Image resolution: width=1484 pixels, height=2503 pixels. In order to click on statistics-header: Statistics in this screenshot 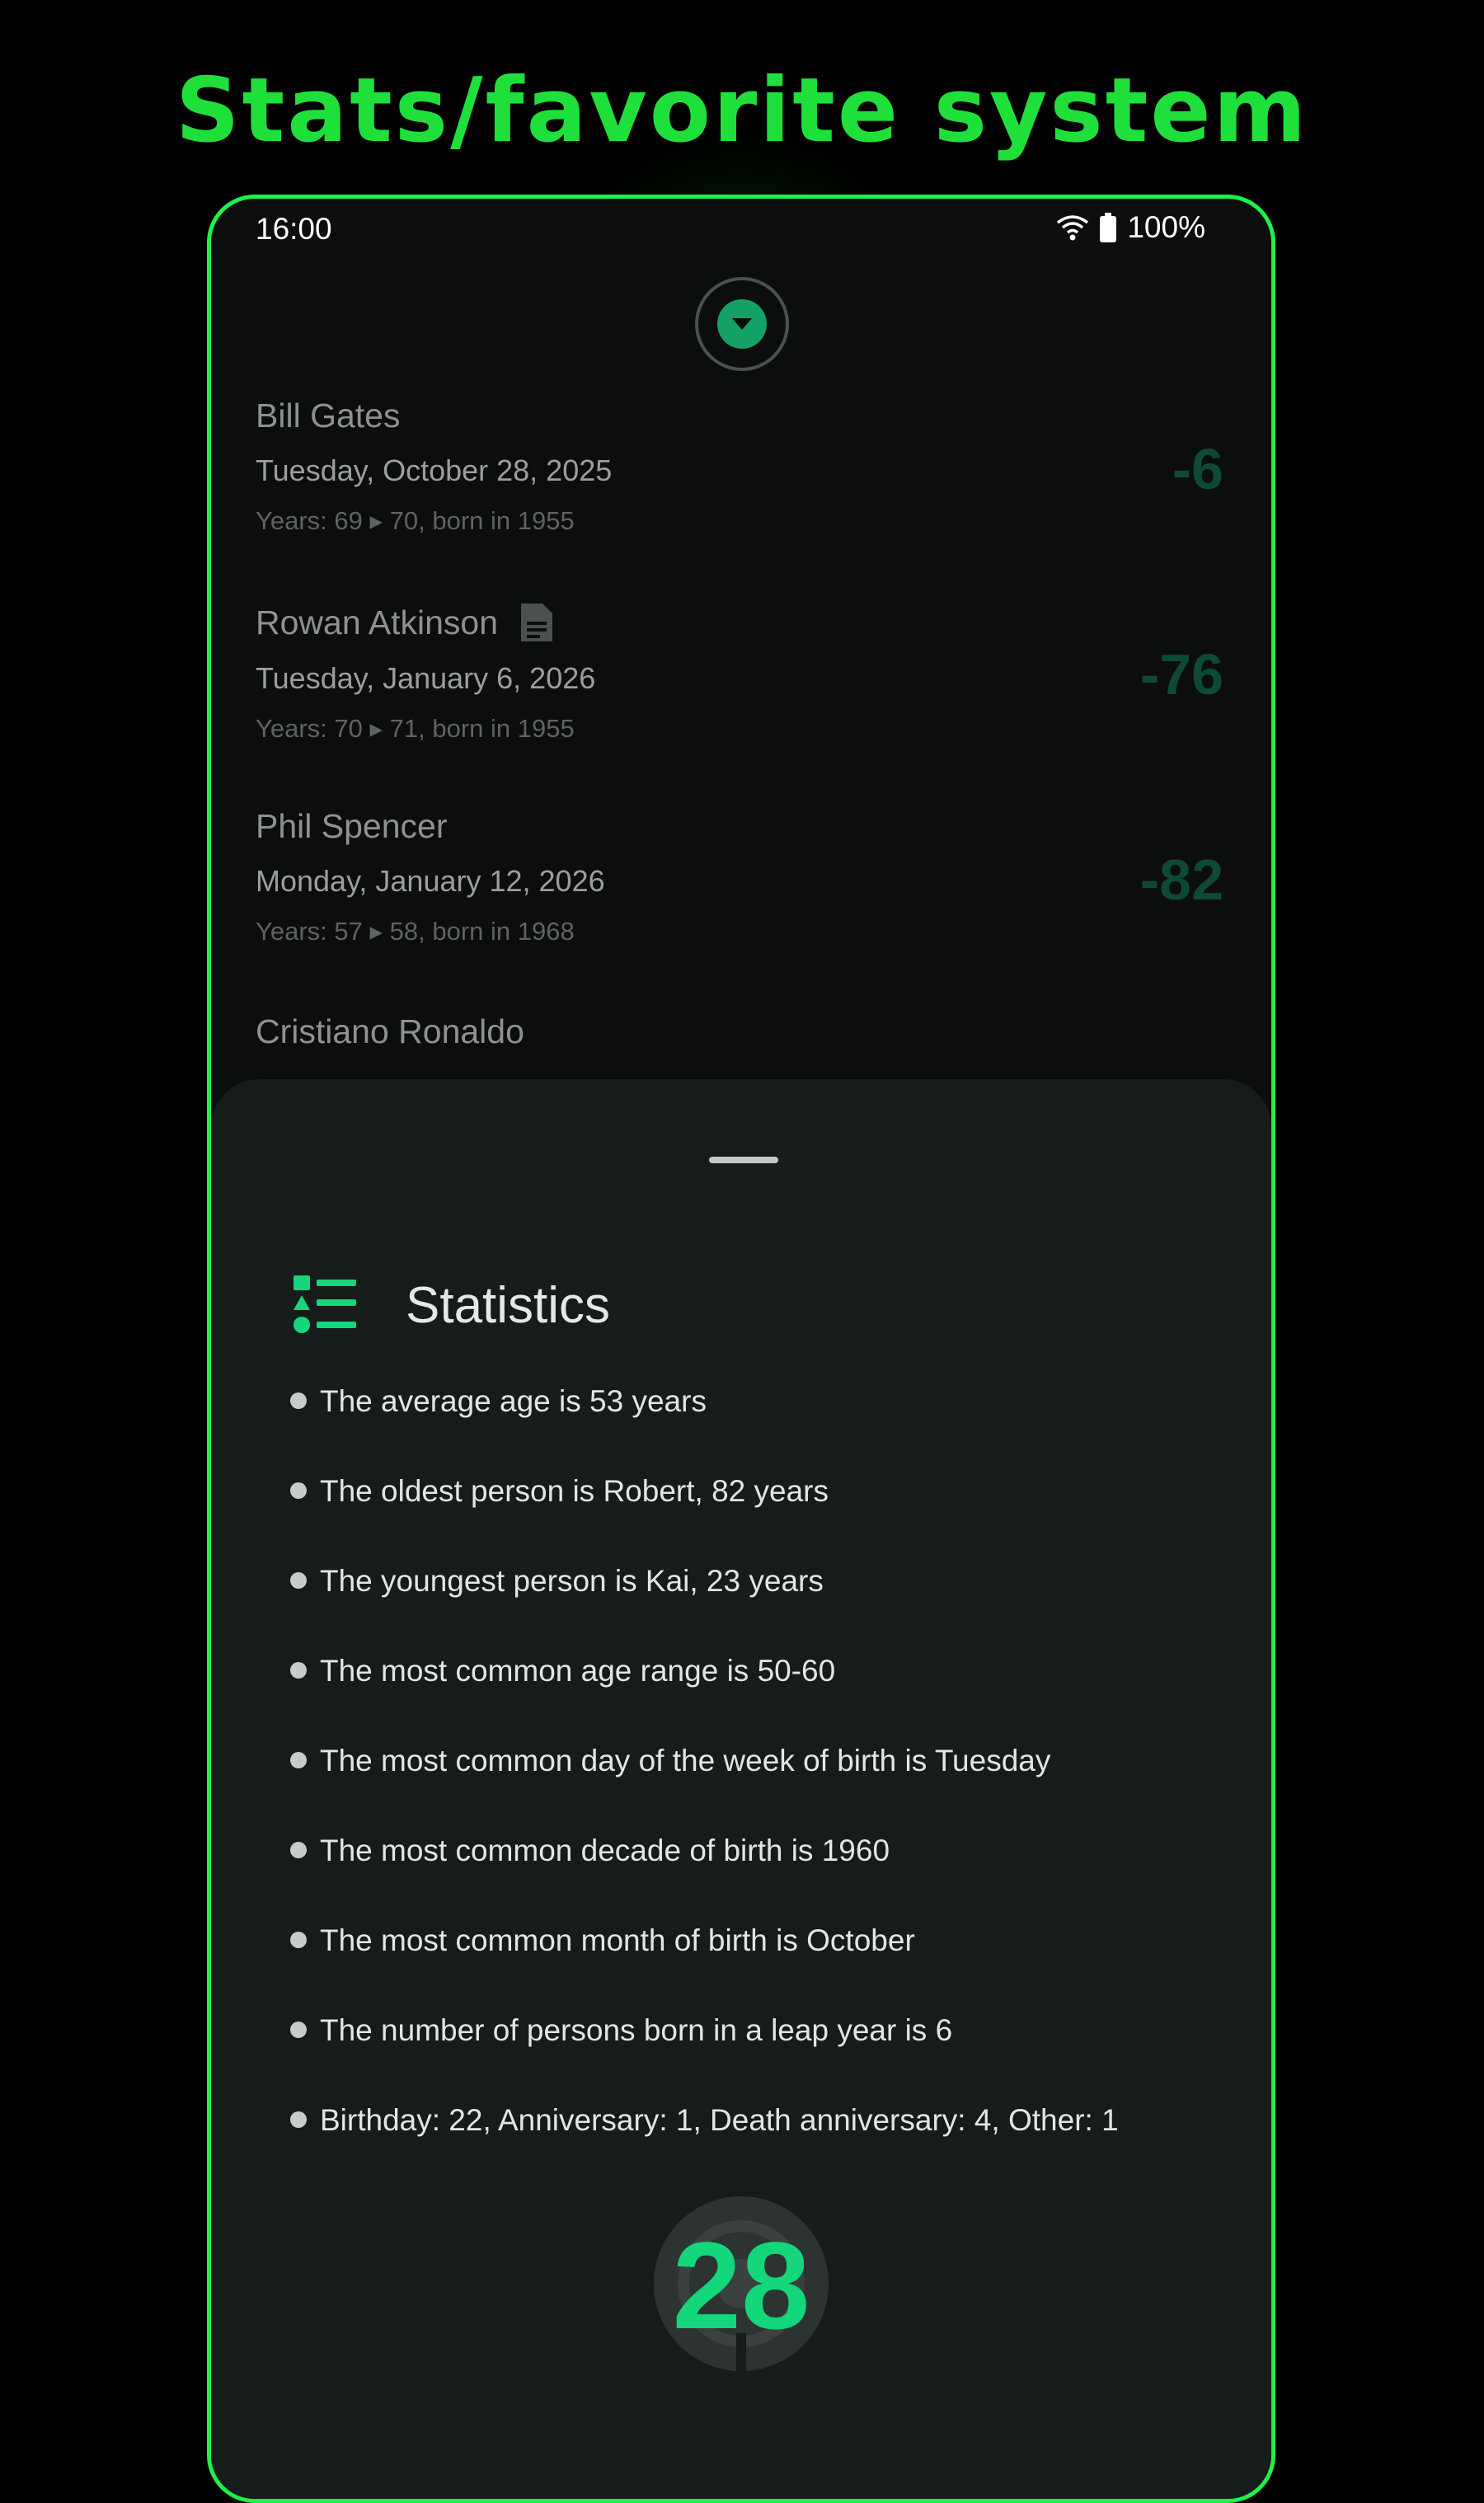, I will do `click(452, 1305)`.